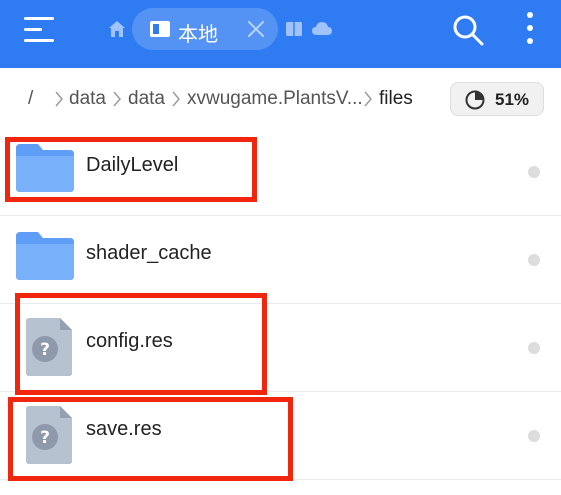  I want to click on storage-usage-badge: 51%, so click(497, 99).